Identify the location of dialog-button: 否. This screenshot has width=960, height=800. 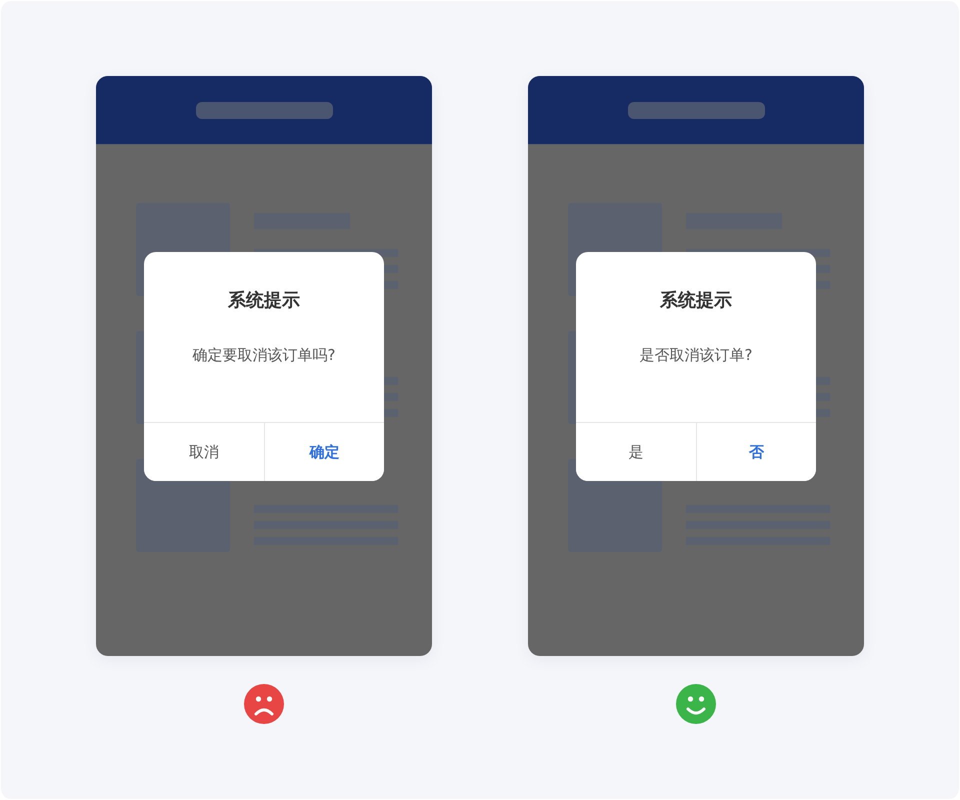
(756, 452).